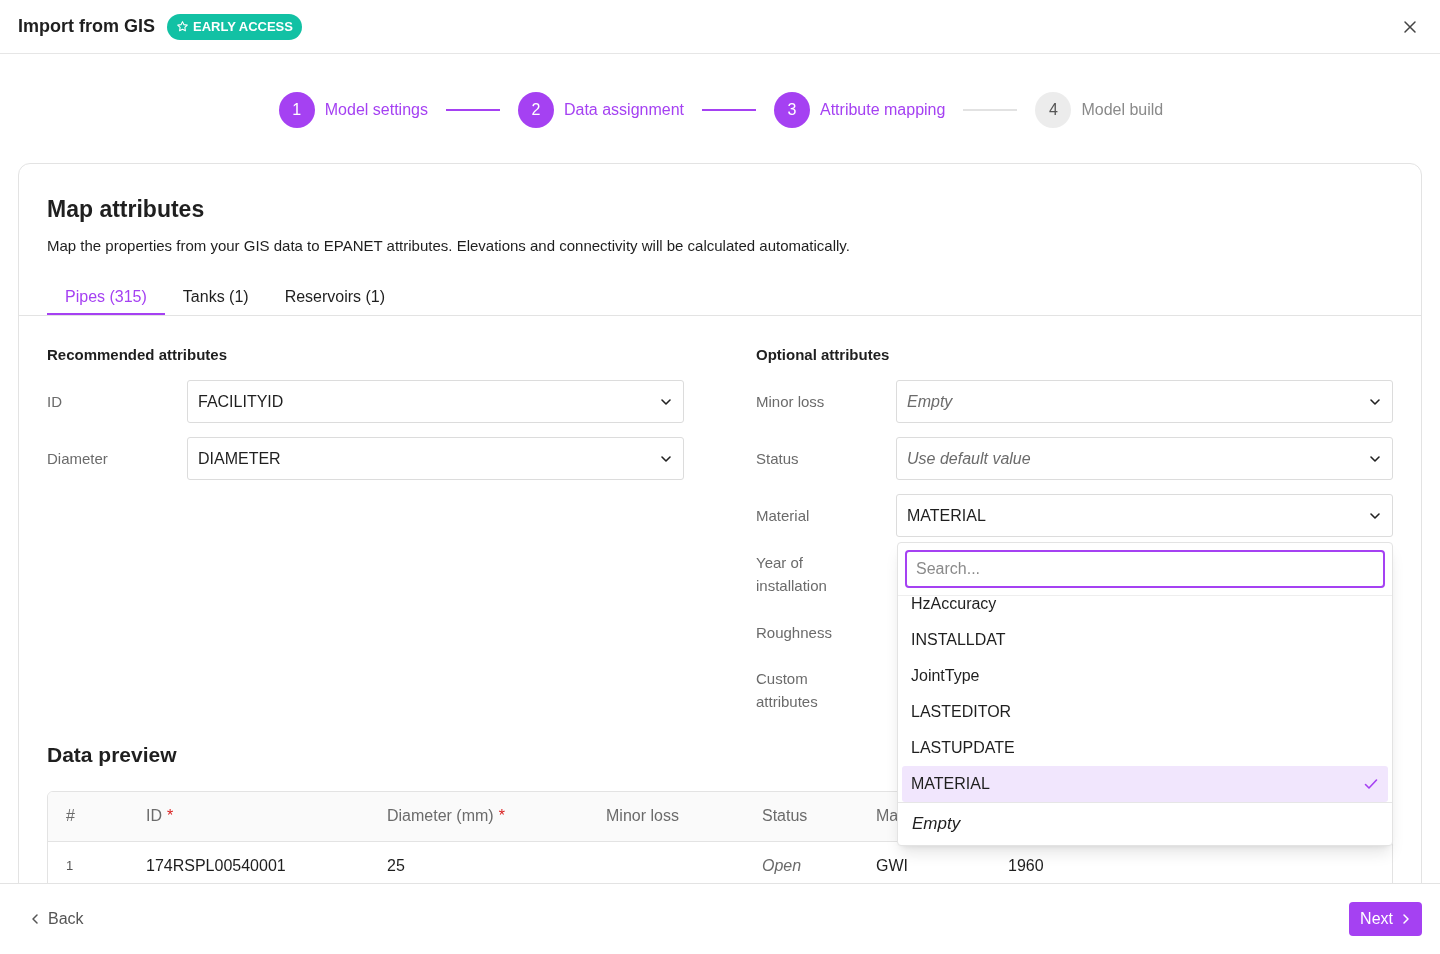 The width and height of the screenshot is (1440, 954). What do you see at coordinates (1371, 784) in the screenshot?
I see `check-icon` at bounding box center [1371, 784].